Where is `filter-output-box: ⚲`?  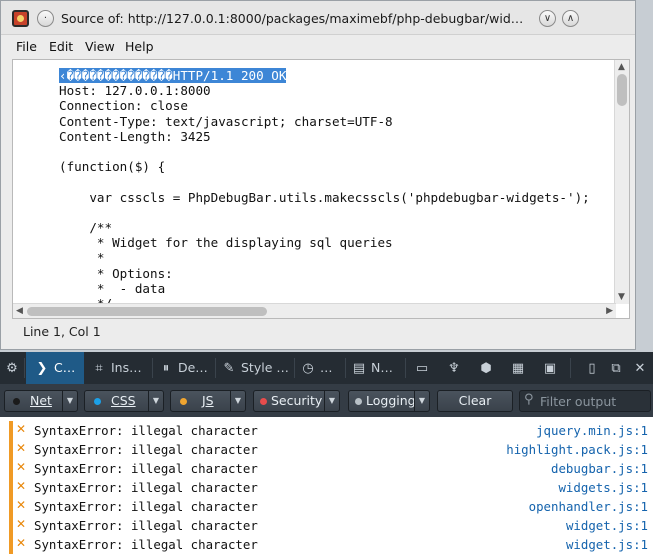
filter-output-box: ⚲ is located at coordinates (585, 401).